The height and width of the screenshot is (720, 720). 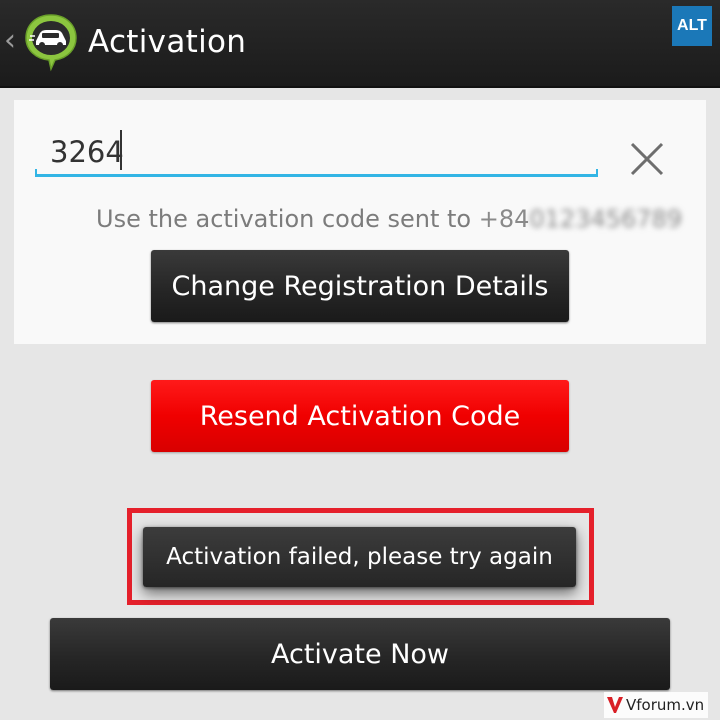 What do you see at coordinates (504, 219) in the screenshot?
I see `phone-prefix: +84` at bounding box center [504, 219].